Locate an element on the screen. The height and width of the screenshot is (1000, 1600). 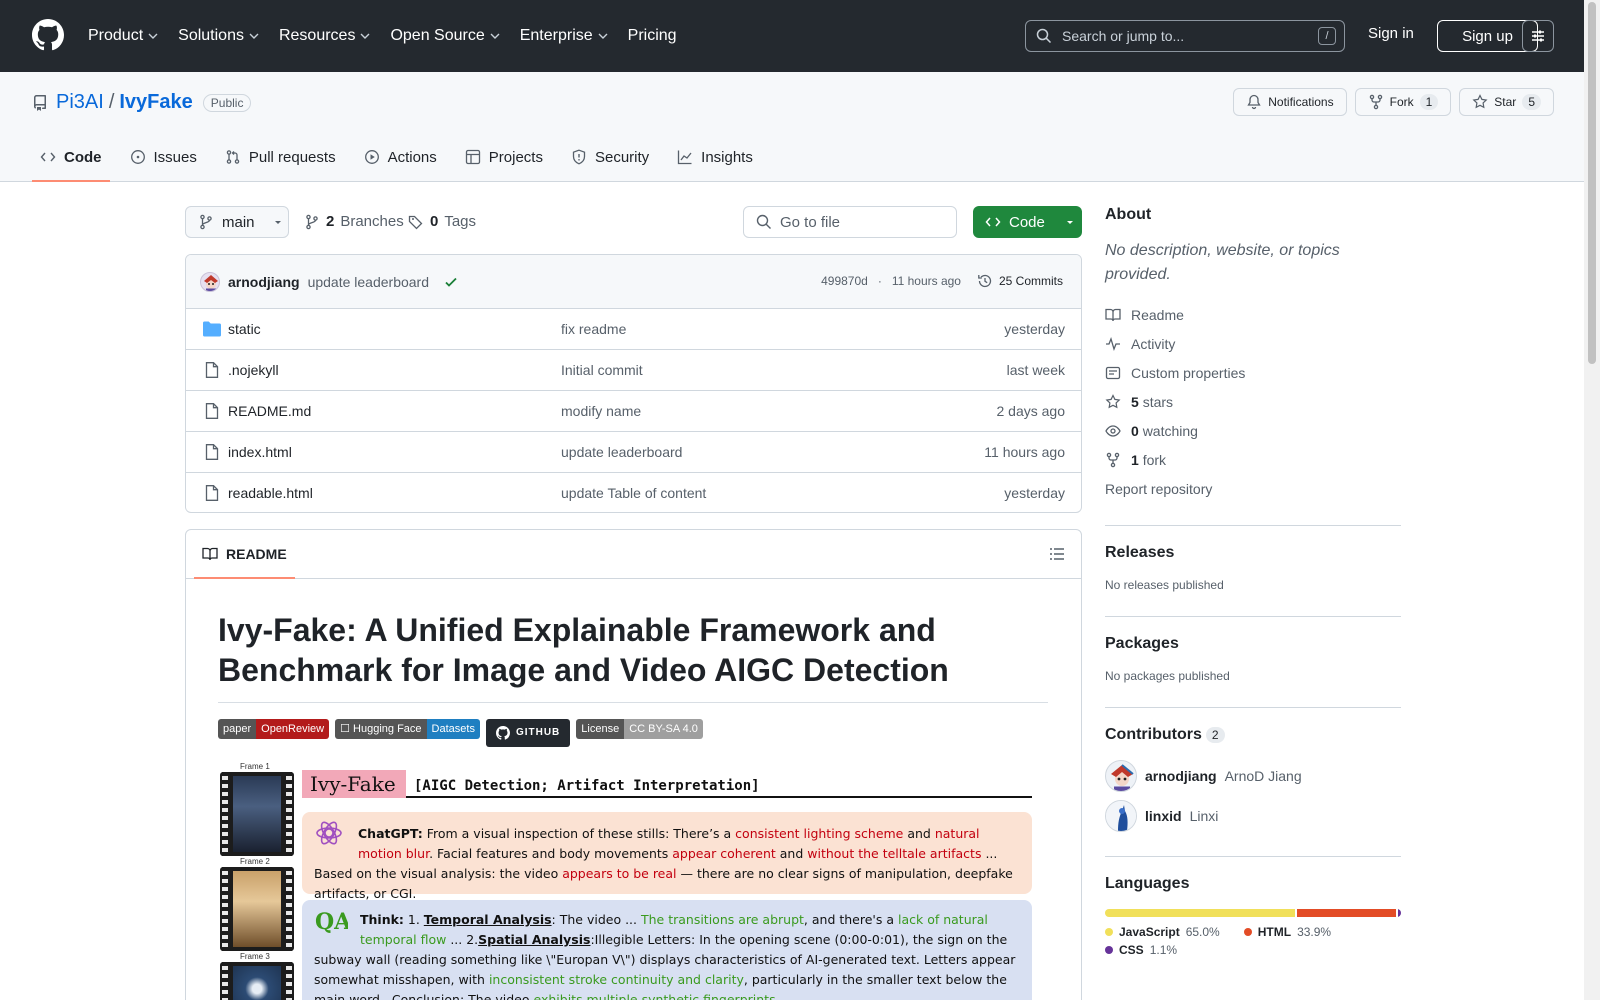
tab-projects: Projects is located at coordinates (504, 158).